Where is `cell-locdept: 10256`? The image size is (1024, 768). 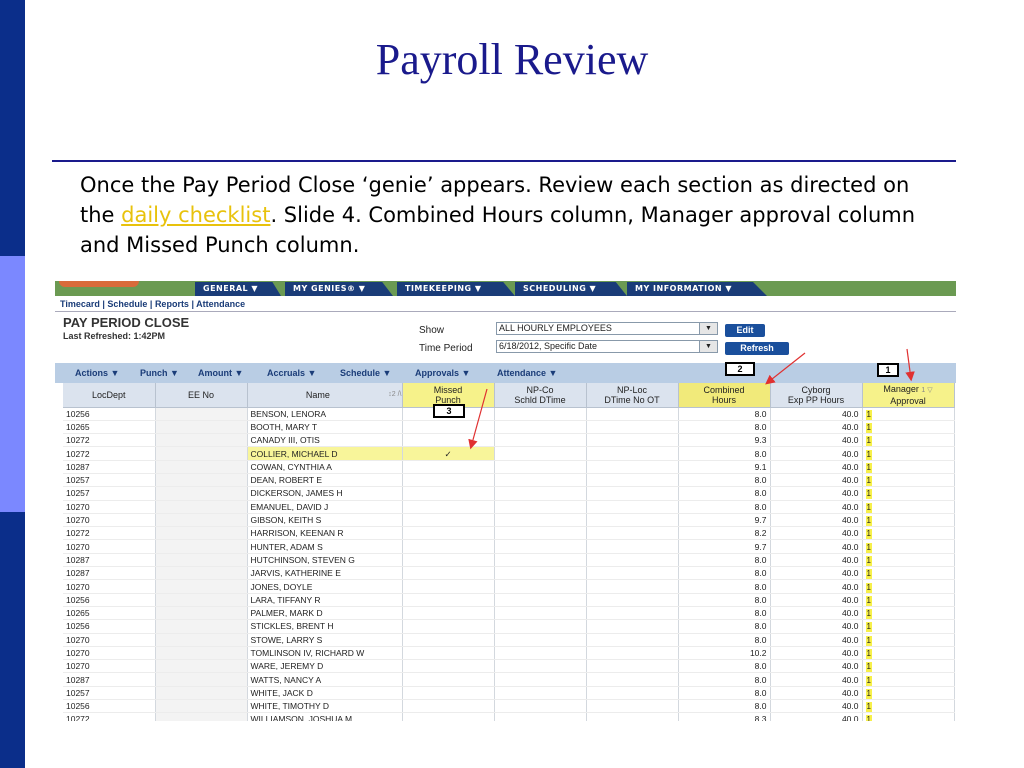
cell-locdept: 10256 is located at coordinates (109, 600).